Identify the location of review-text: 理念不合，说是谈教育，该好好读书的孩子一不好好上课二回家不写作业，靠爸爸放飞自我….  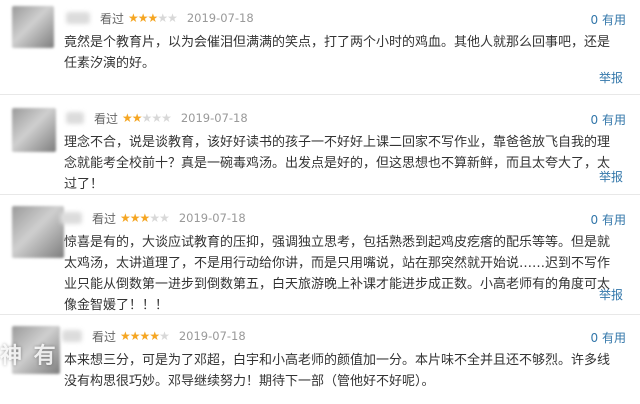
(337, 163).